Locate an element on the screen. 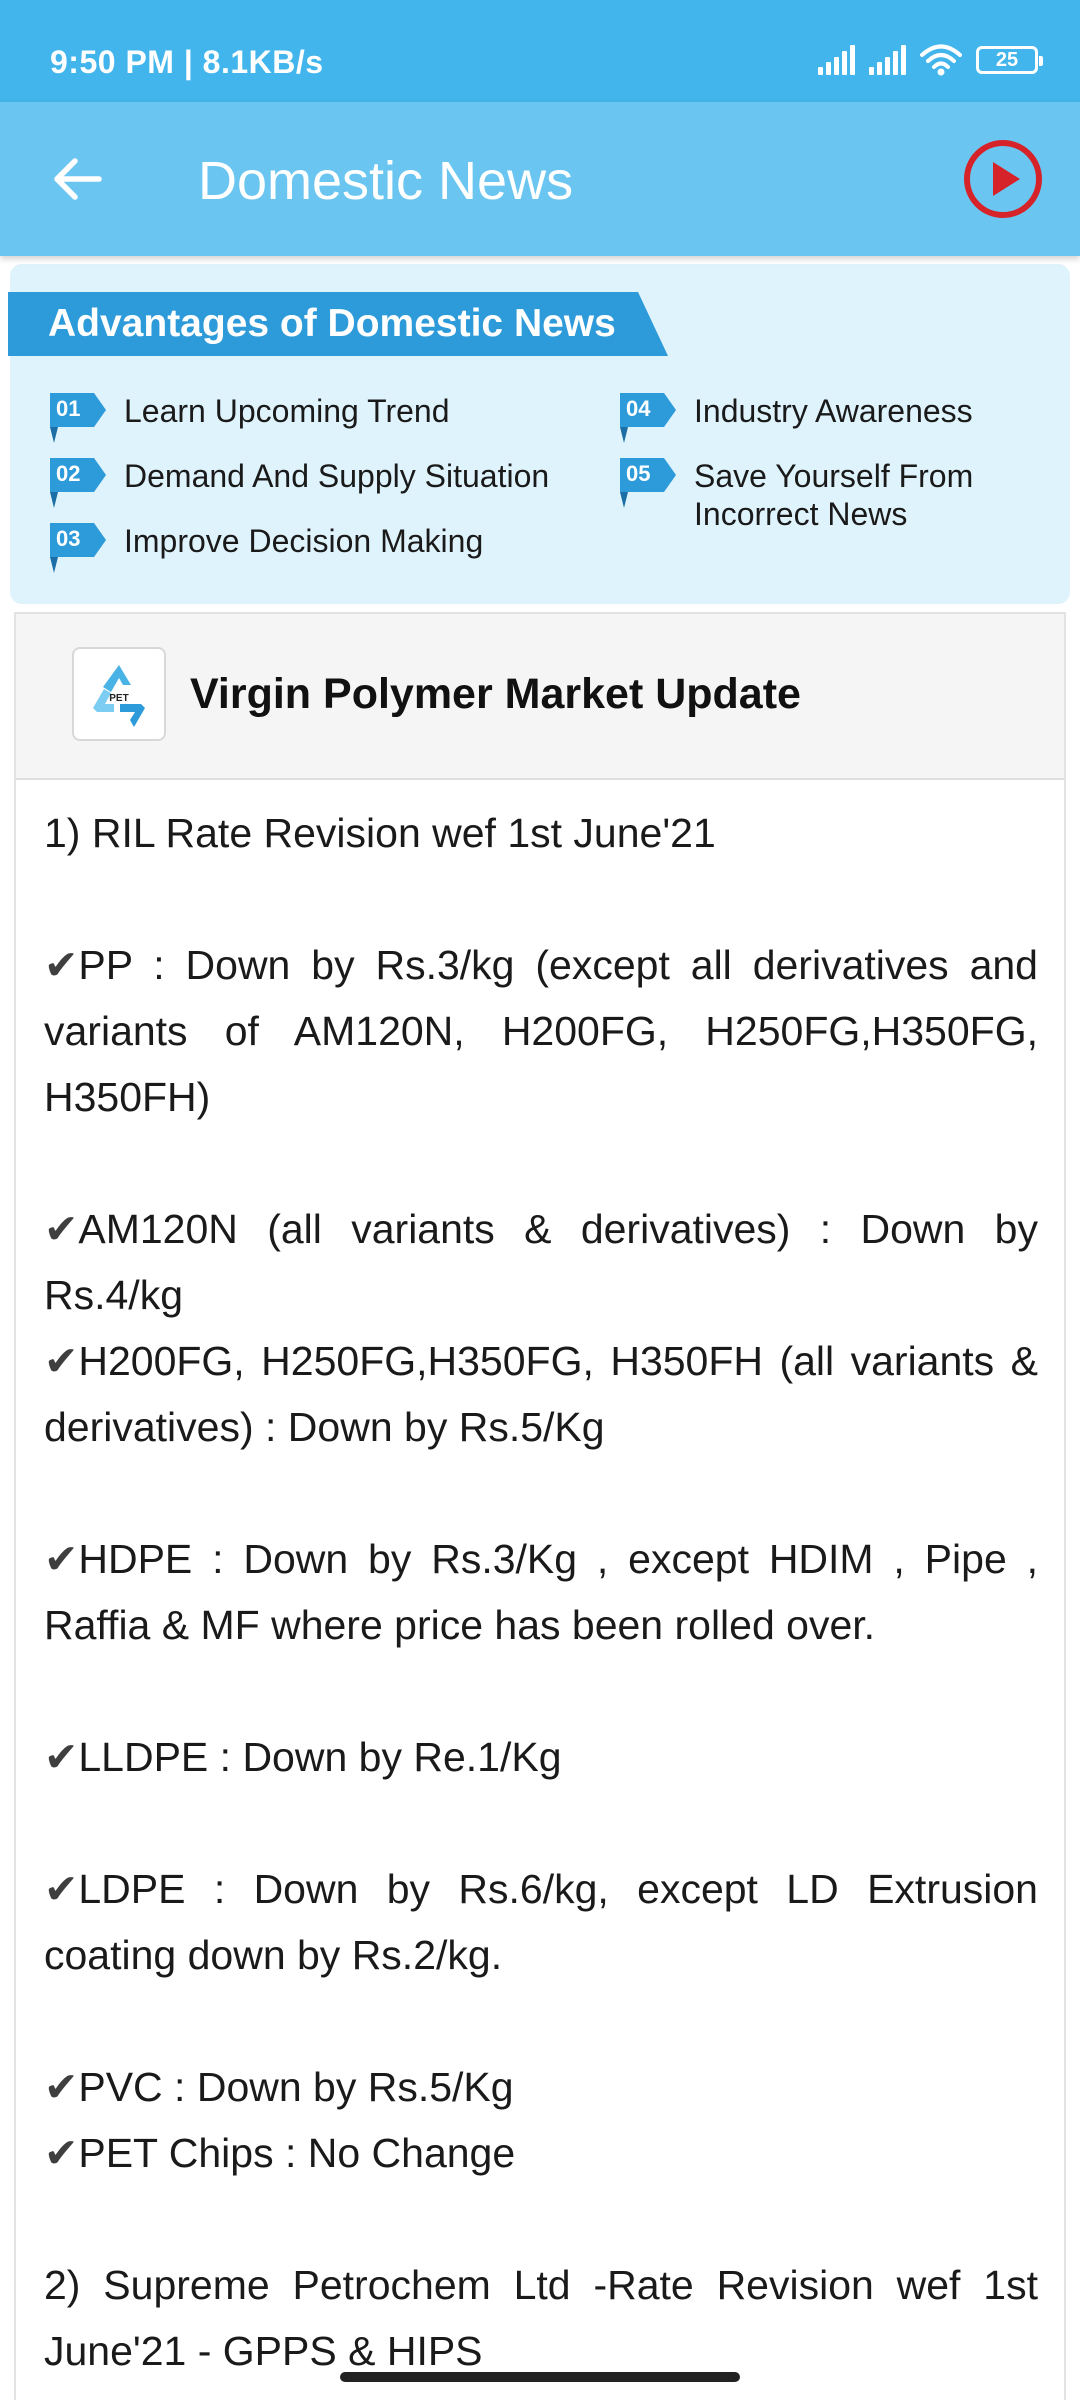 The image size is (1080, 2400). wifi-icon is located at coordinates (941, 60).